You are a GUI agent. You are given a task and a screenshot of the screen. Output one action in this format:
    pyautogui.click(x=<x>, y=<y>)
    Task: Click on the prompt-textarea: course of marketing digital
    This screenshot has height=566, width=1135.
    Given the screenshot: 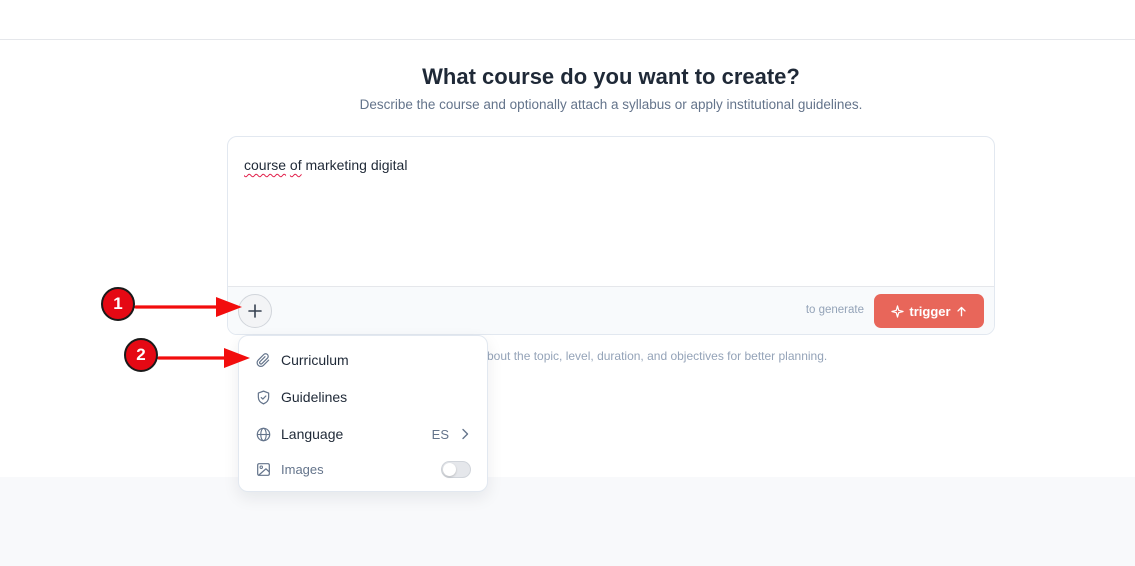 What is the action you would take?
    pyautogui.click(x=325, y=165)
    